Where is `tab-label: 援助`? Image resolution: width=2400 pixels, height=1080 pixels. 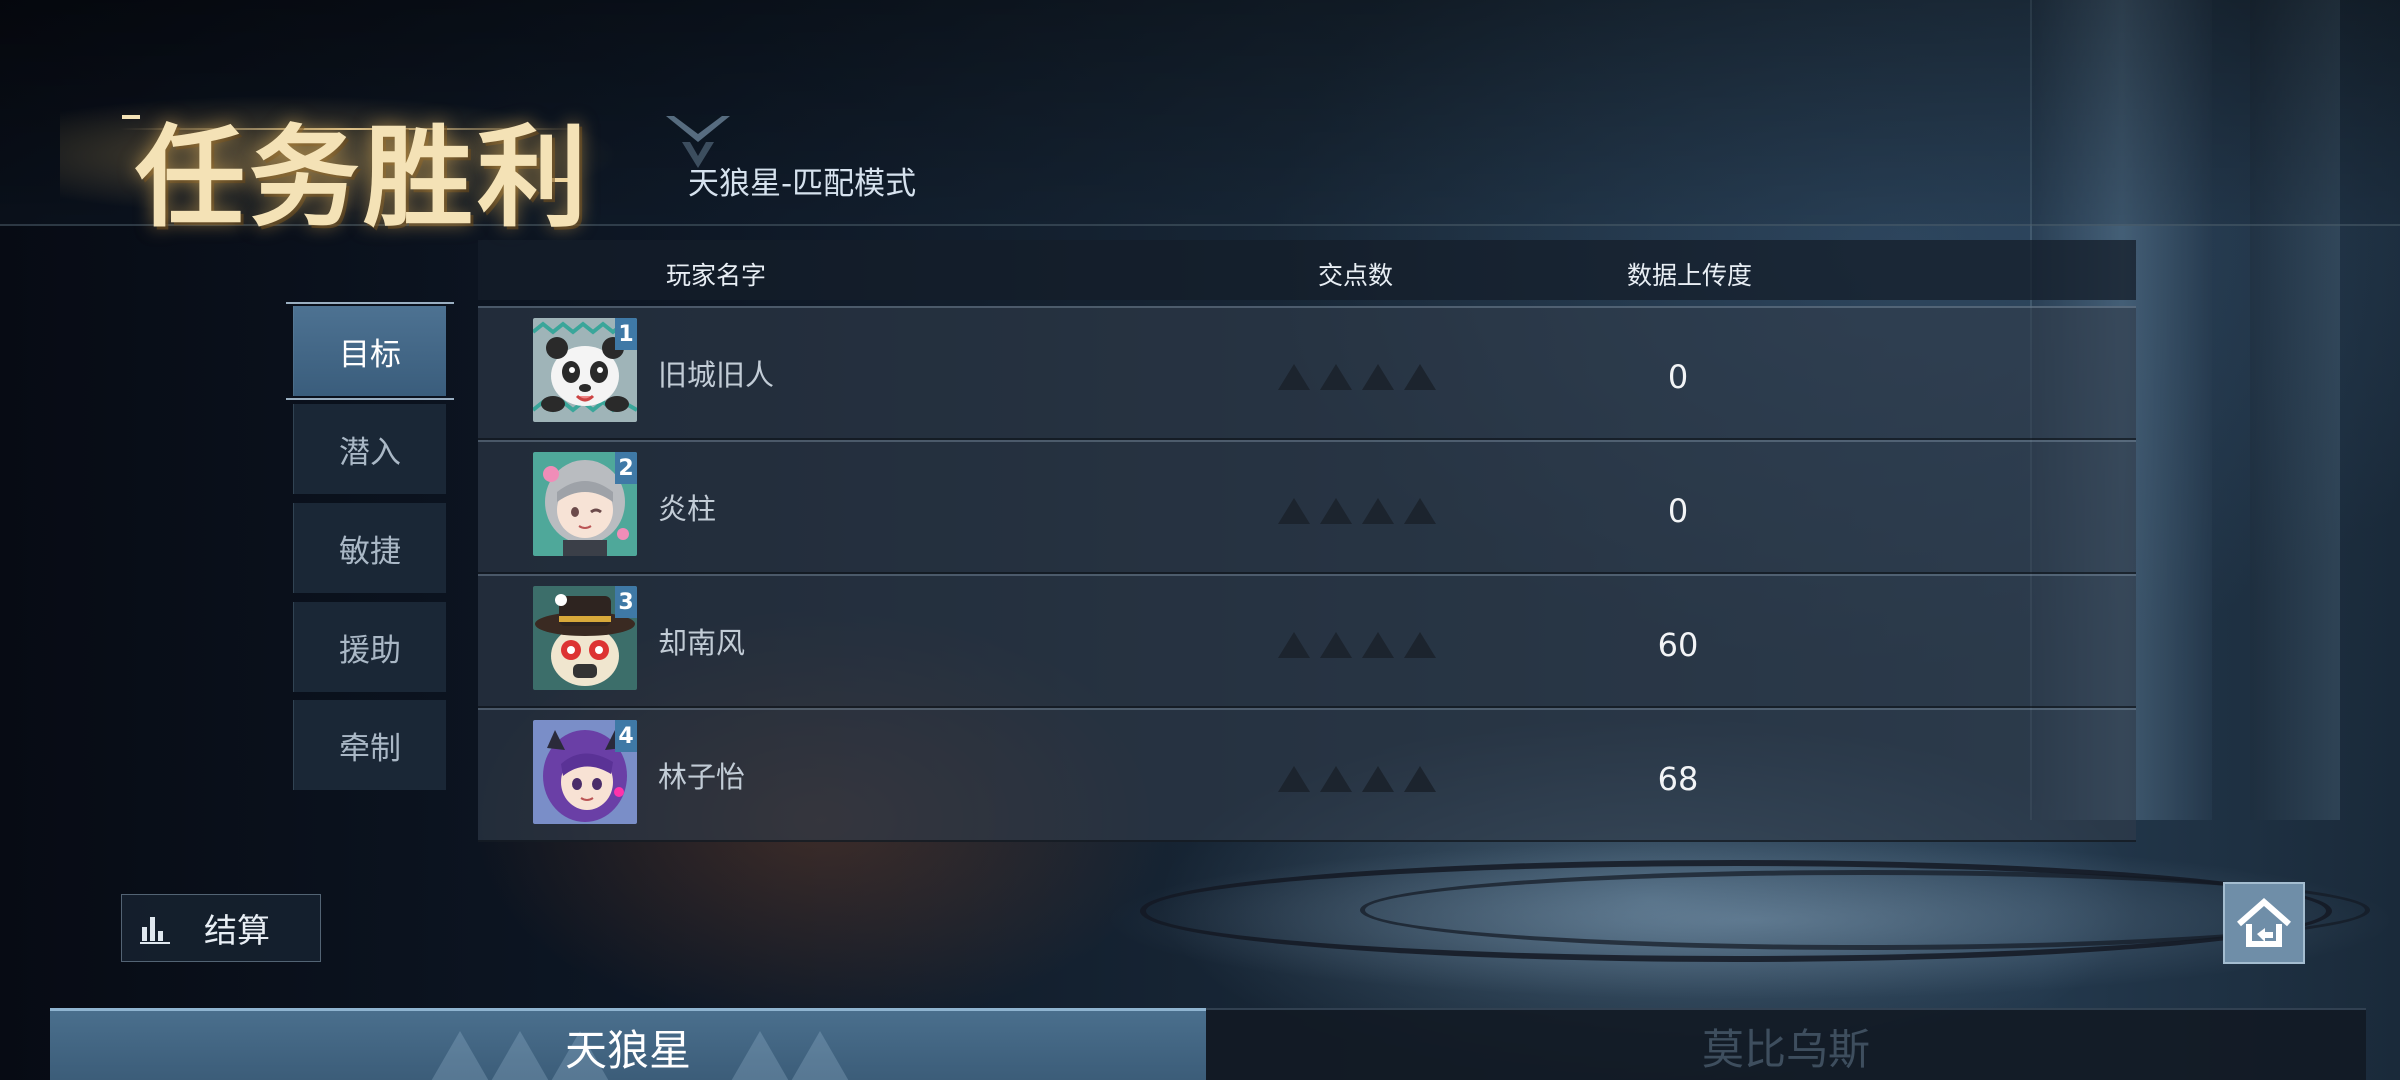 tab-label: 援助 is located at coordinates (370, 650).